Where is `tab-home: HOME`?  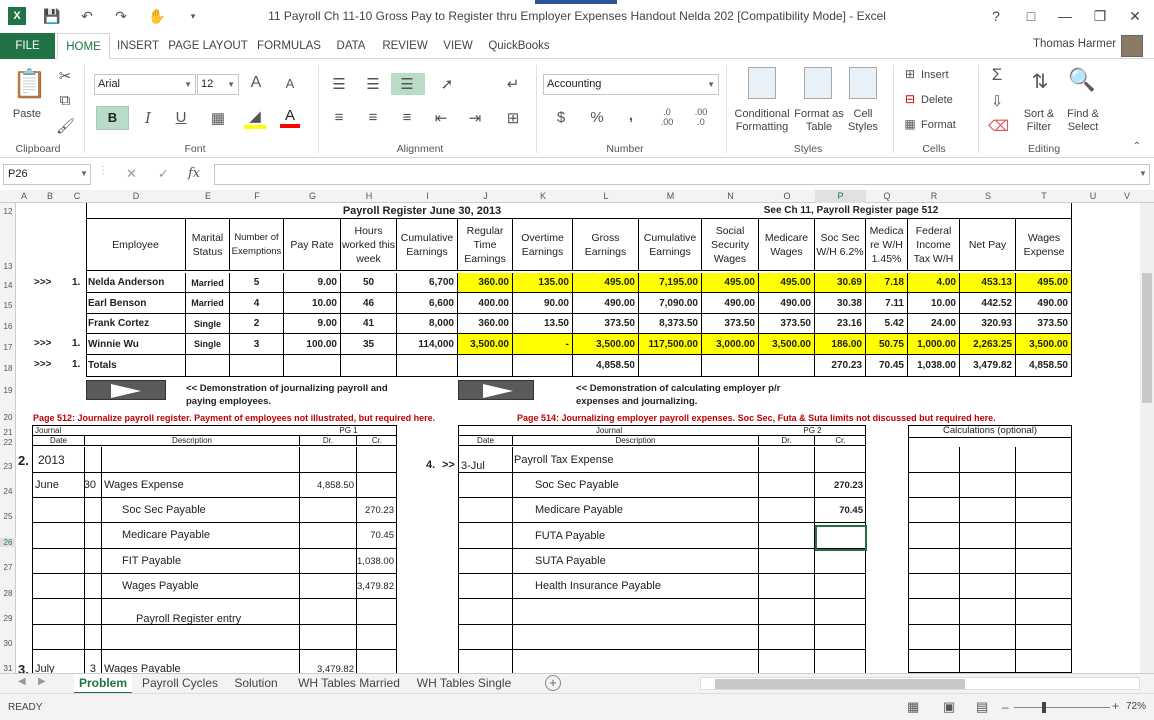
tab-home: HOME is located at coordinates (83, 46).